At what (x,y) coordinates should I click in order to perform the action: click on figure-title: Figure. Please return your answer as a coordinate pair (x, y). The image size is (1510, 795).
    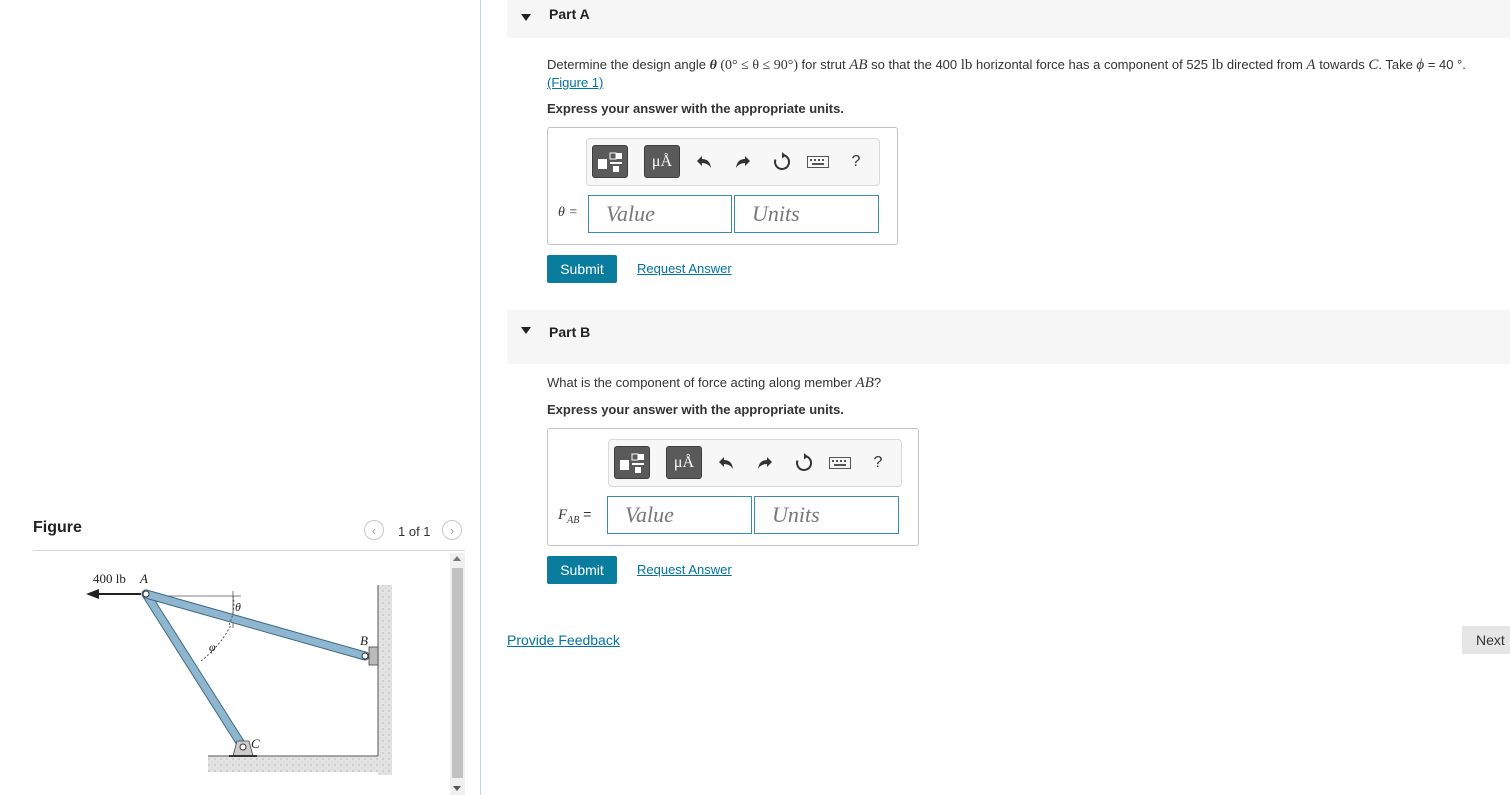
    Looking at the image, I should click on (57, 527).